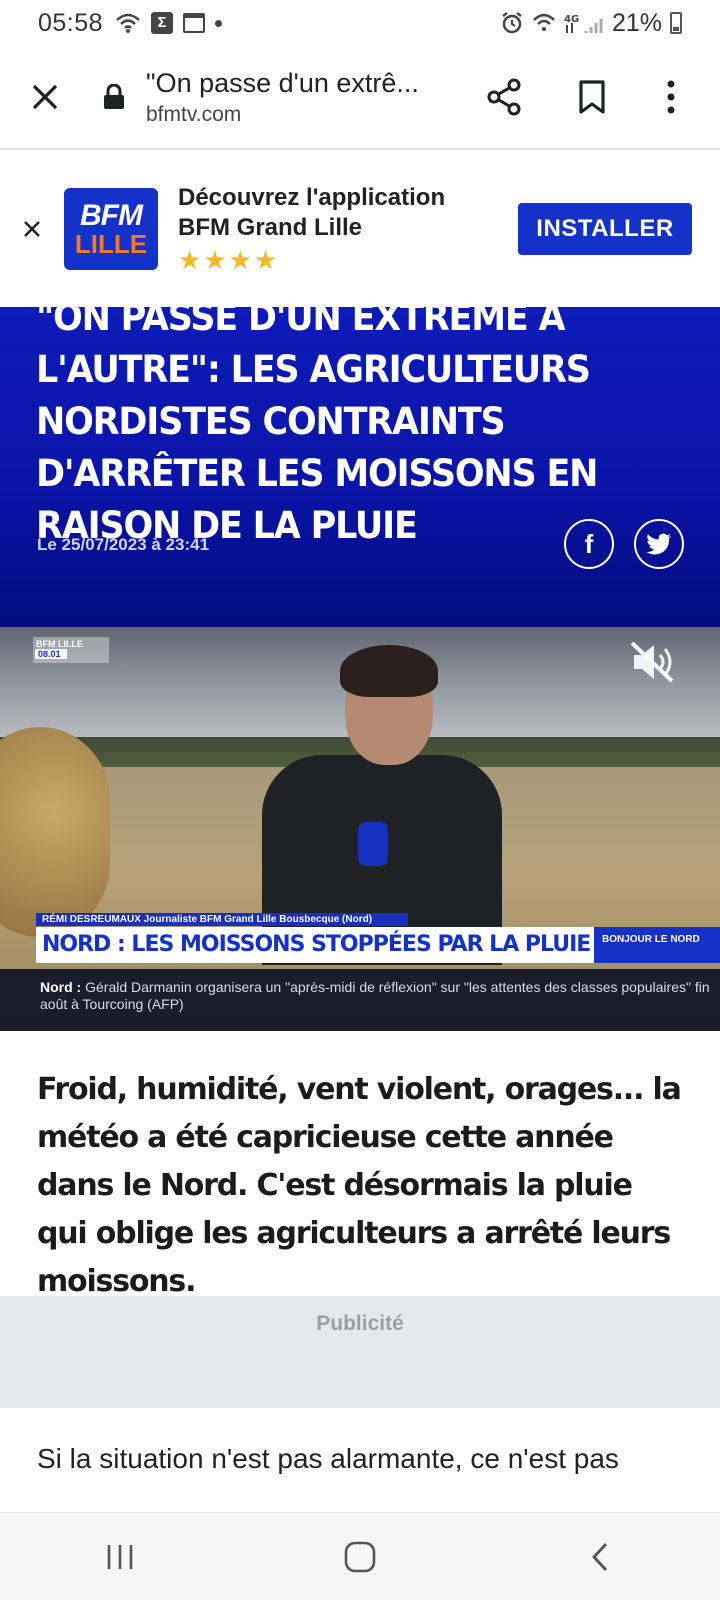 Image resolution: width=720 pixels, height=1600 pixels. What do you see at coordinates (194, 23) in the screenshot?
I see `calendar-icon` at bounding box center [194, 23].